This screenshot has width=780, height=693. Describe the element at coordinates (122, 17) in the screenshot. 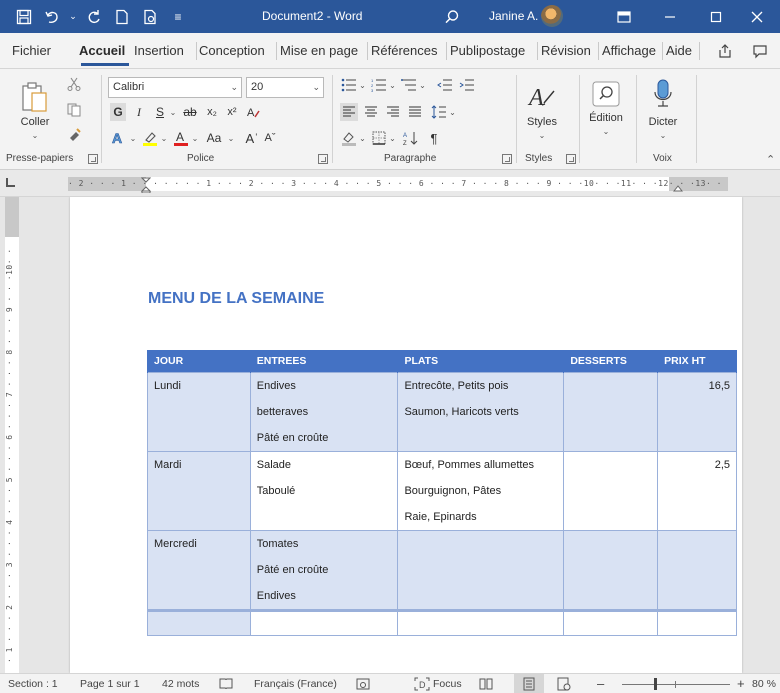

I see `new-document-icon` at that location.